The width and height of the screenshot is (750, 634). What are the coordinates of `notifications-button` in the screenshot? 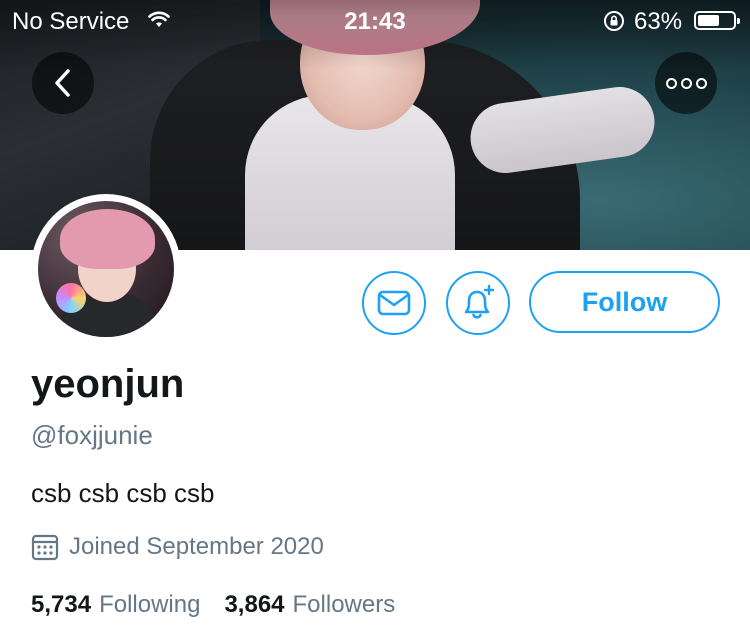 It's located at (478, 303).